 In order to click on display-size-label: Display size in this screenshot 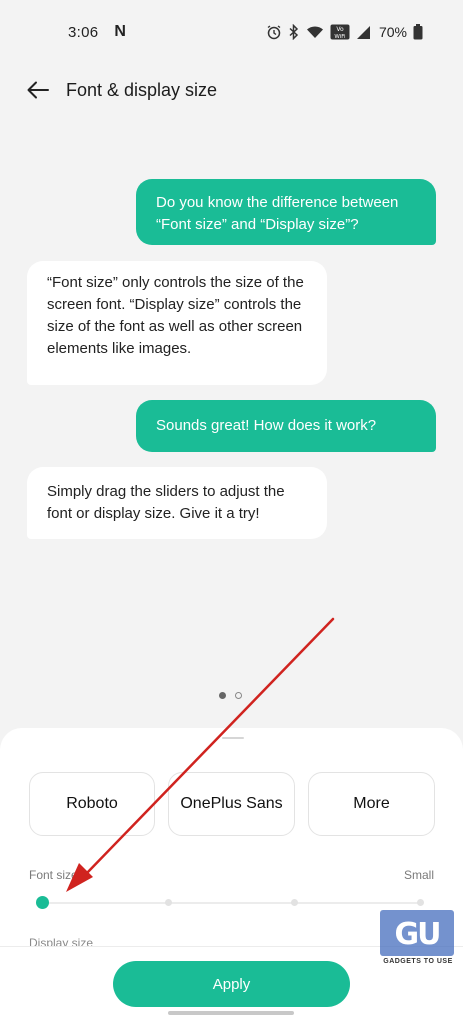, I will do `click(61, 941)`.